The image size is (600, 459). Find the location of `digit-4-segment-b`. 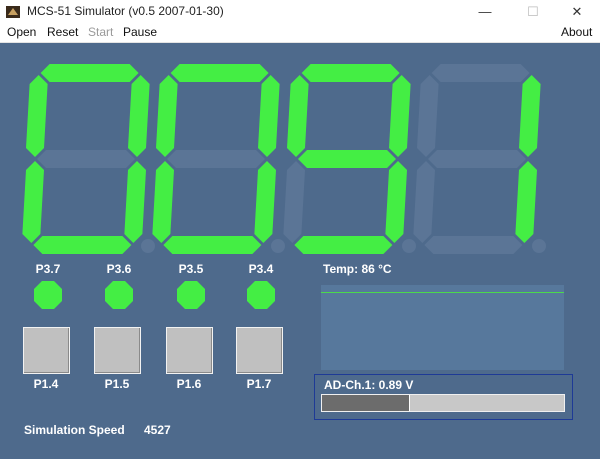

digit-4-segment-b is located at coordinates (530, 116).